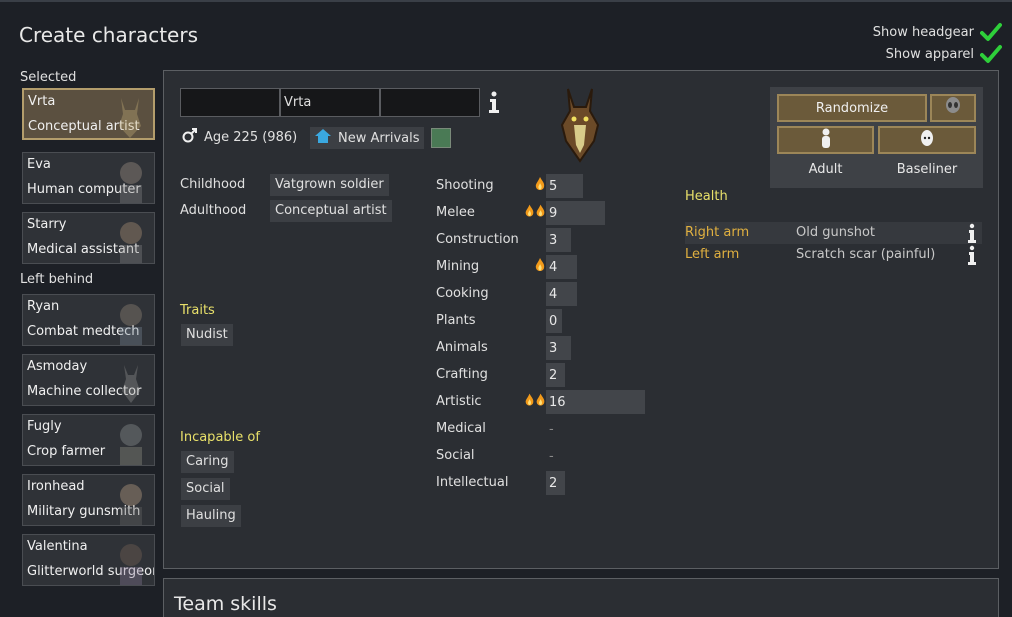 This screenshot has width=1012, height=617. Describe the element at coordinates (42, 101) in the screenshot. I see `pawn-name: Vrta` at that location.